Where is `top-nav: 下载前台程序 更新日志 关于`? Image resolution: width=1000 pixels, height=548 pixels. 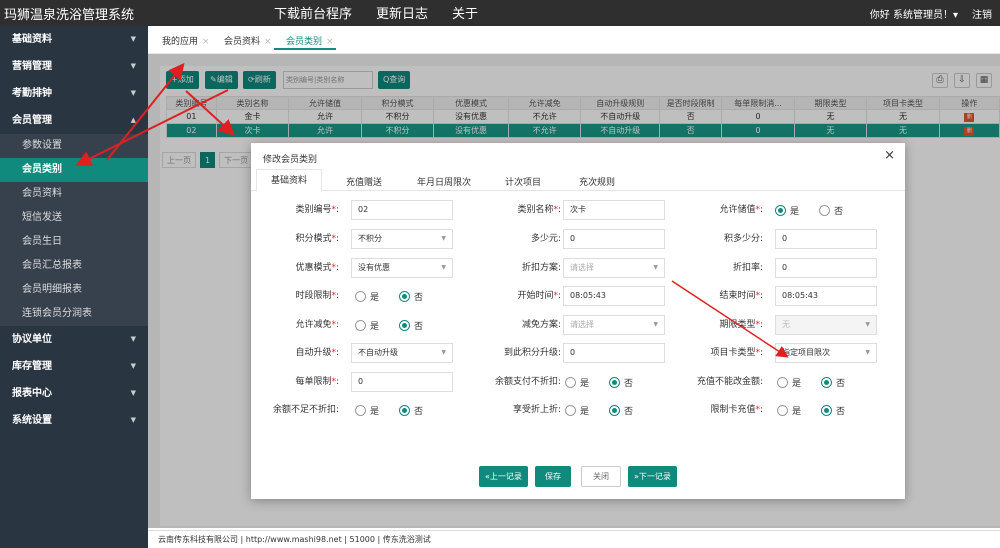
top-nav: 下载前台程序 更新日志 关于 is located at coordinates (376, 12).